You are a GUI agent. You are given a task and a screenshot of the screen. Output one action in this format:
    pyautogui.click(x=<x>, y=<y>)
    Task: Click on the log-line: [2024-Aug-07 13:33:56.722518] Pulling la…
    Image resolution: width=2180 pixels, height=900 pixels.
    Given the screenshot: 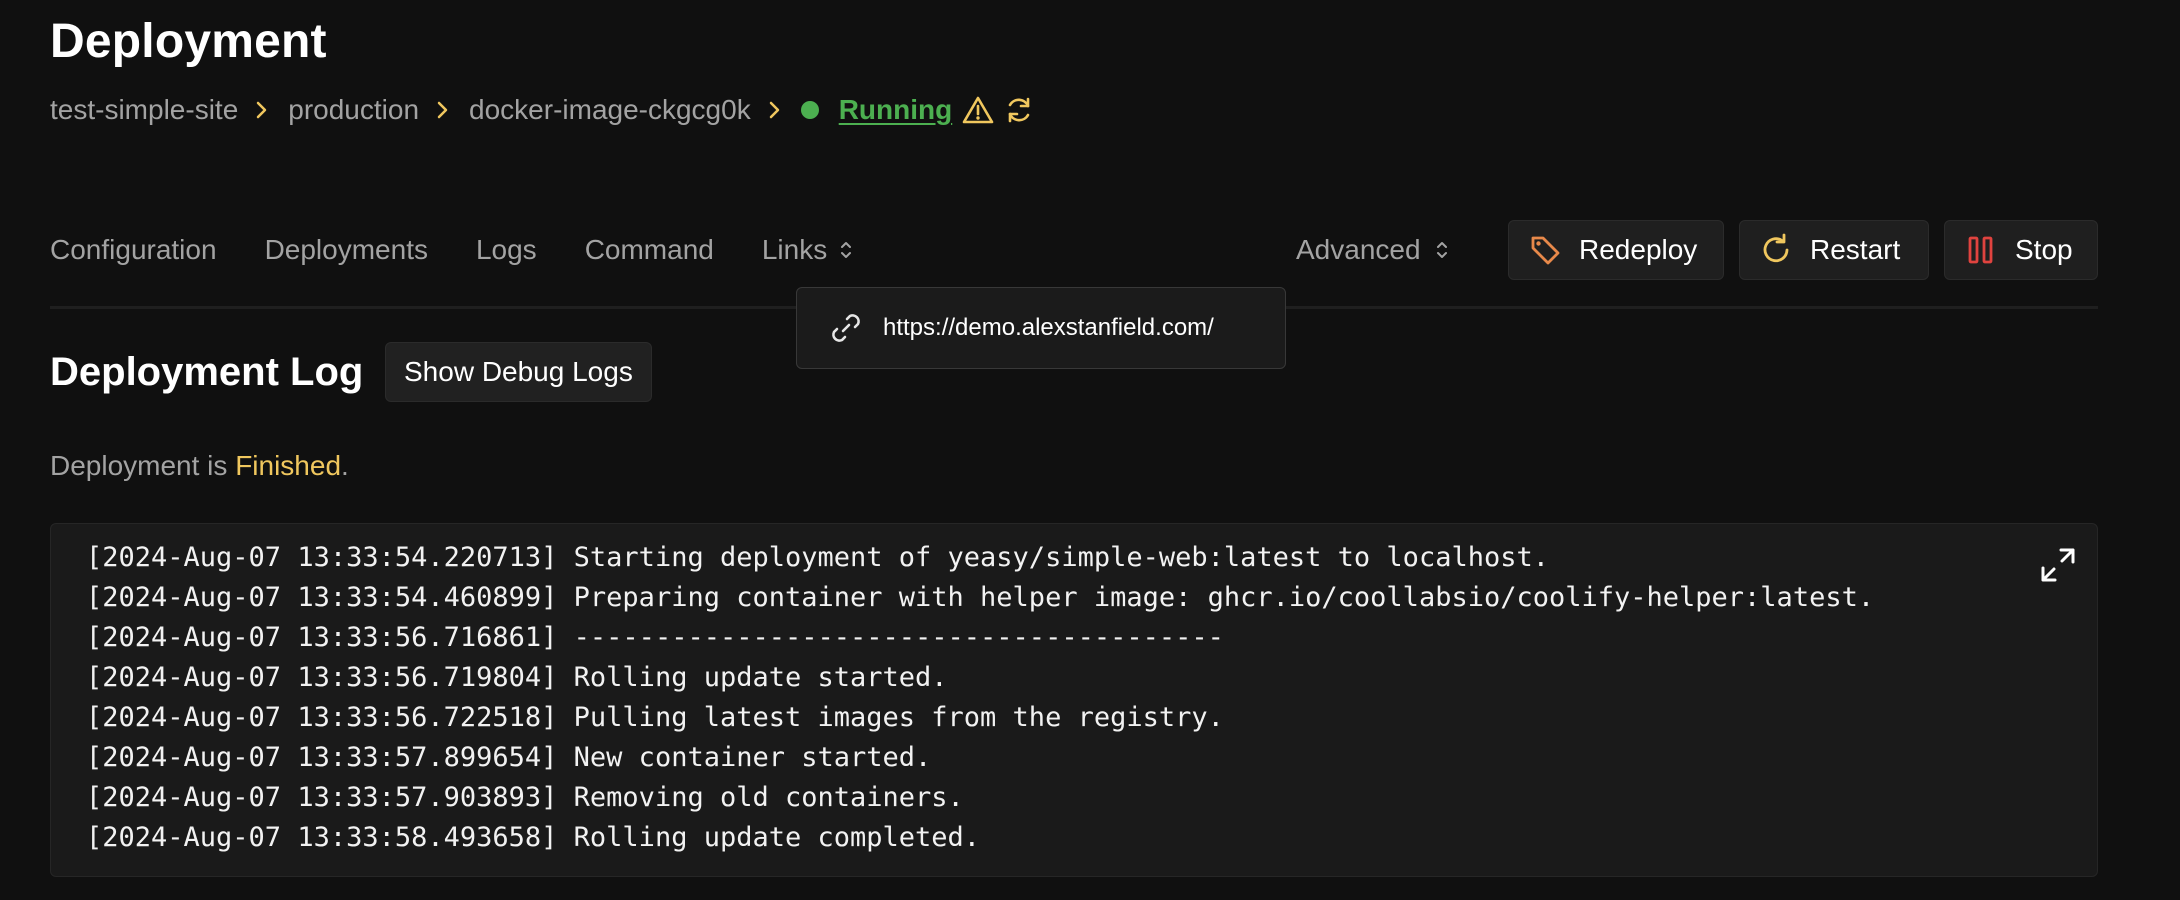 What is the action you would take?
    pyautogui.click(x=655, y=717)
    